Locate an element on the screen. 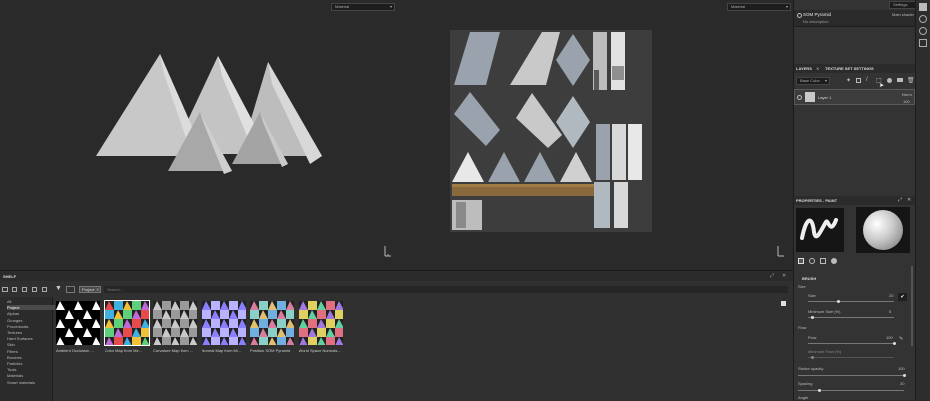  shelf-category-item: Materials is located at coordinates (31, 375).